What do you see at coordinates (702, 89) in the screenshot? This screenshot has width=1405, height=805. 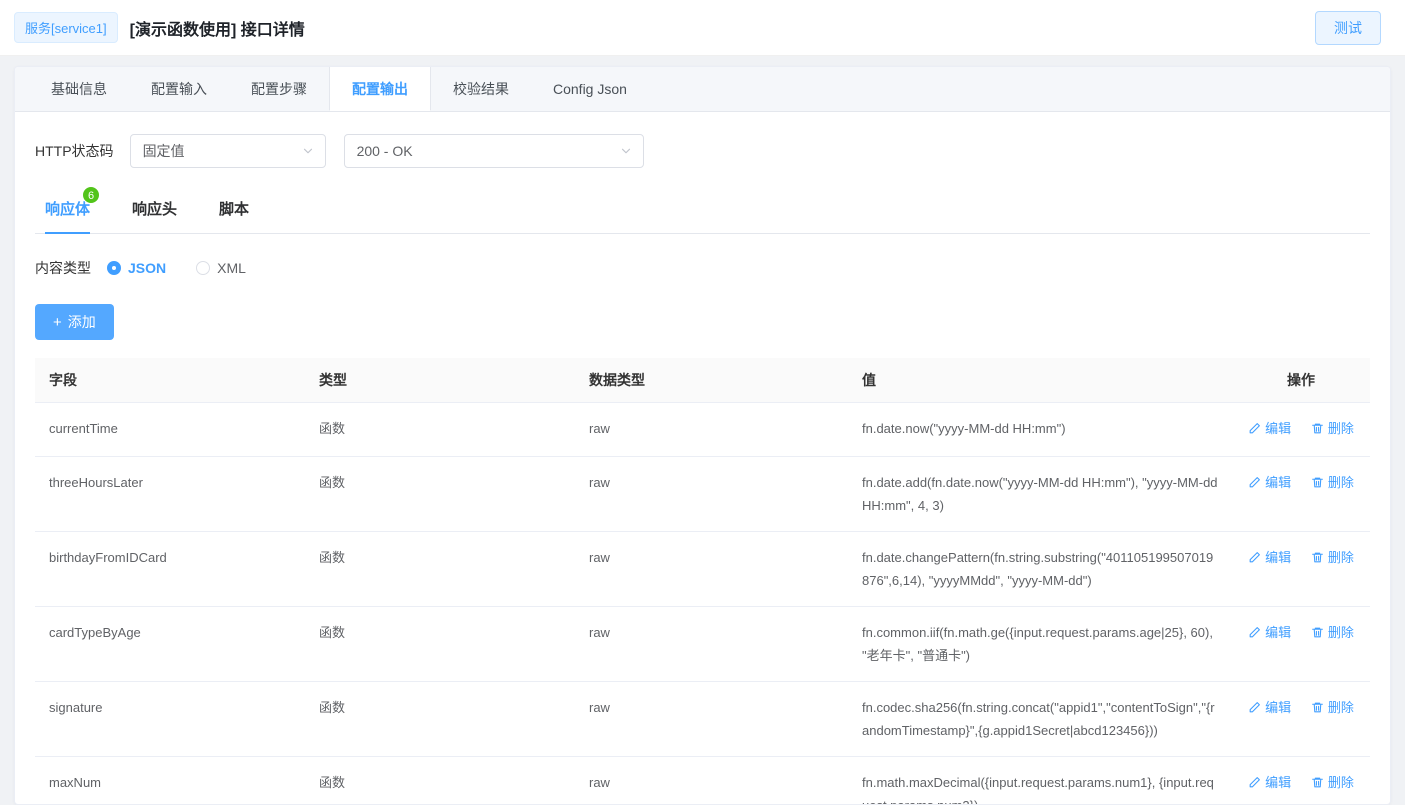 I see `main-tabbar: 基础信息 配置输入 配置步骤 配置输出 校验结果 Config Json` at bounding box center [702, 89].